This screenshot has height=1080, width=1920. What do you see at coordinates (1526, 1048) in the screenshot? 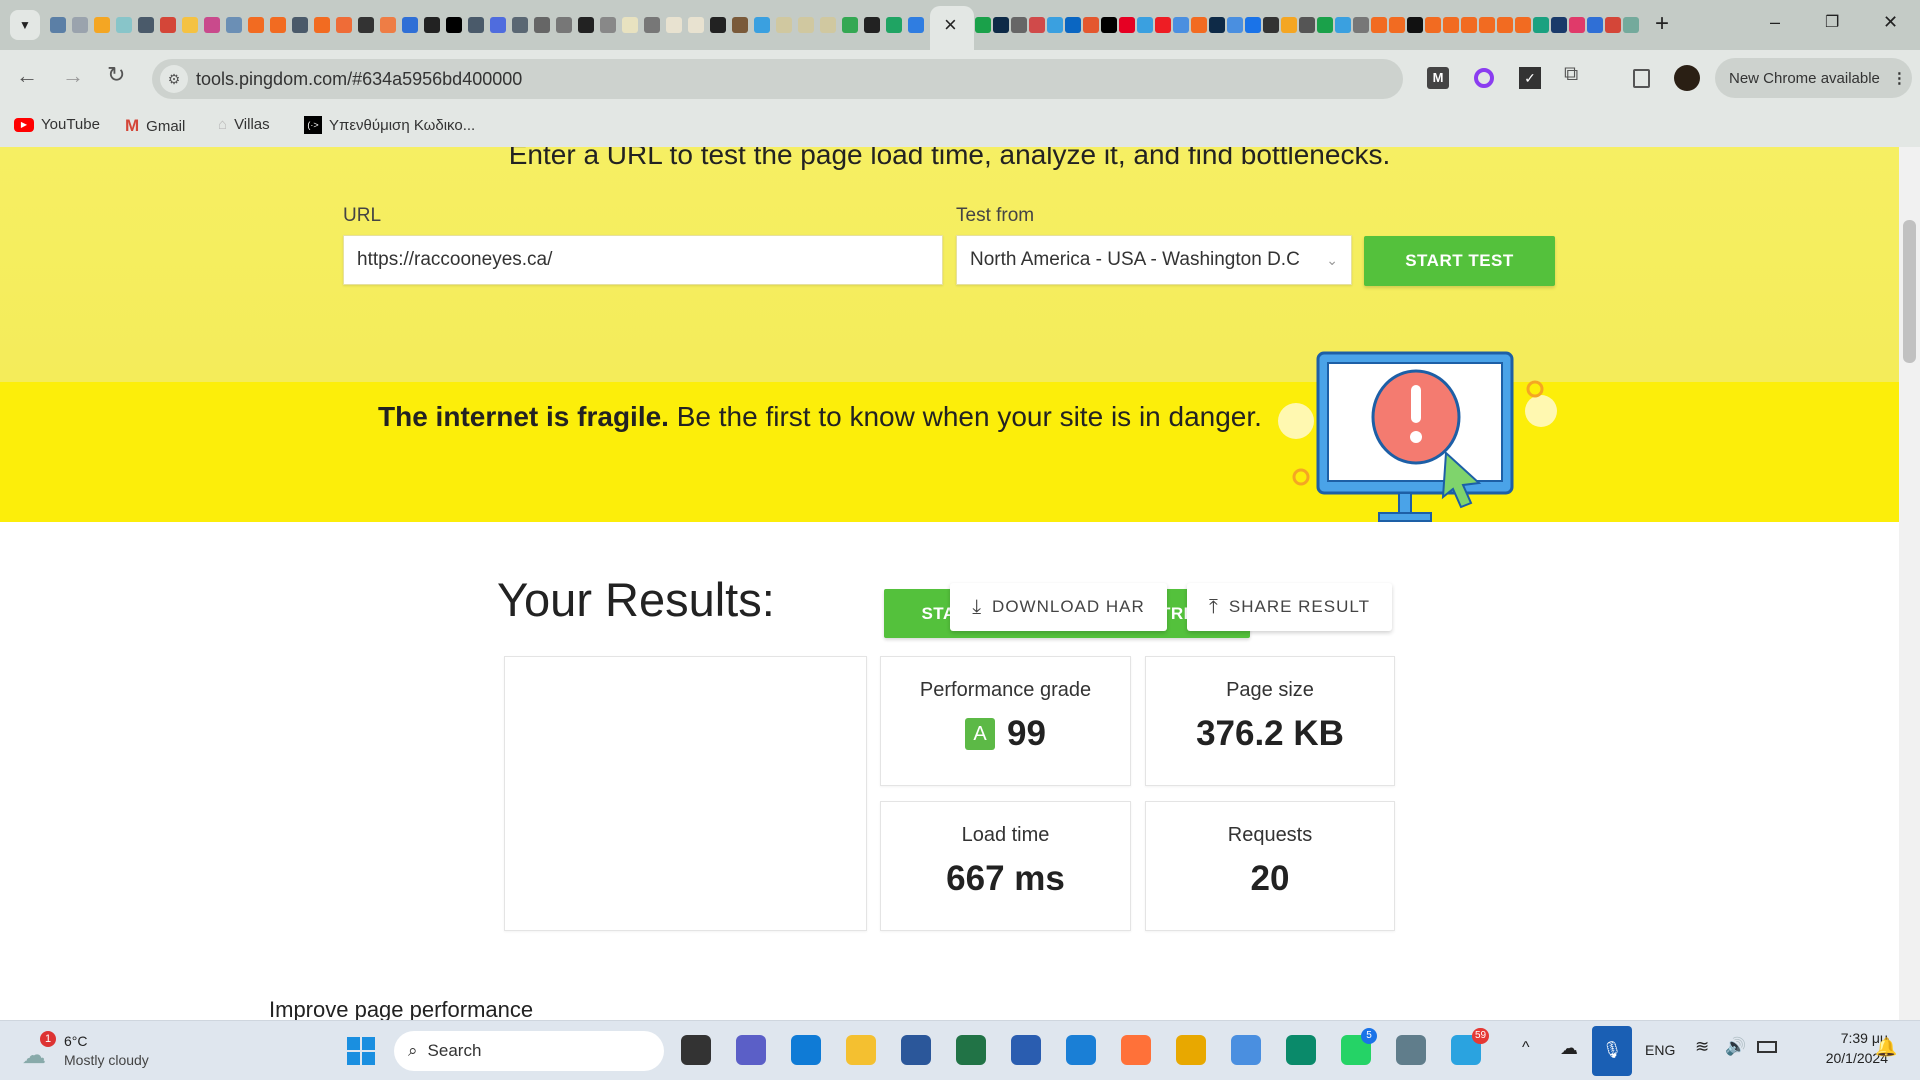
I see `tray-chevron-icon: ^` at bounding box center [1526, 1048].